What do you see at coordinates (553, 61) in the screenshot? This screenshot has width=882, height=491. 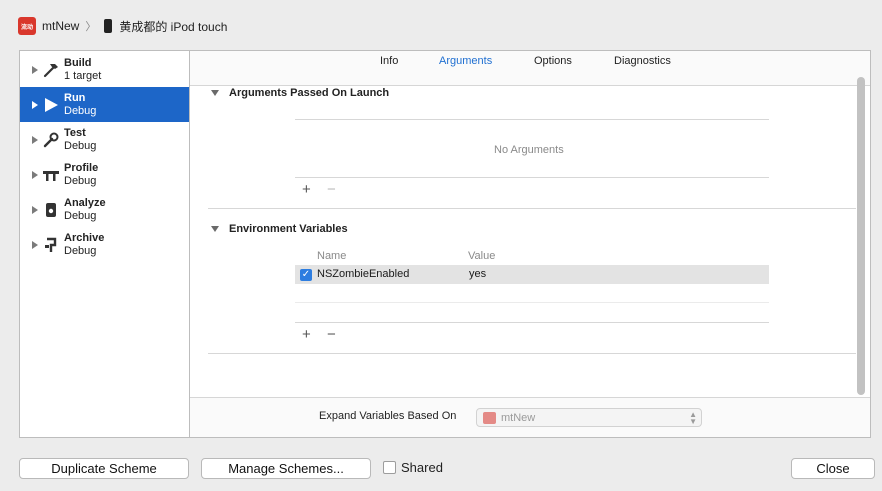 I see `tab-options: Options` at bounding box center [553, 61].